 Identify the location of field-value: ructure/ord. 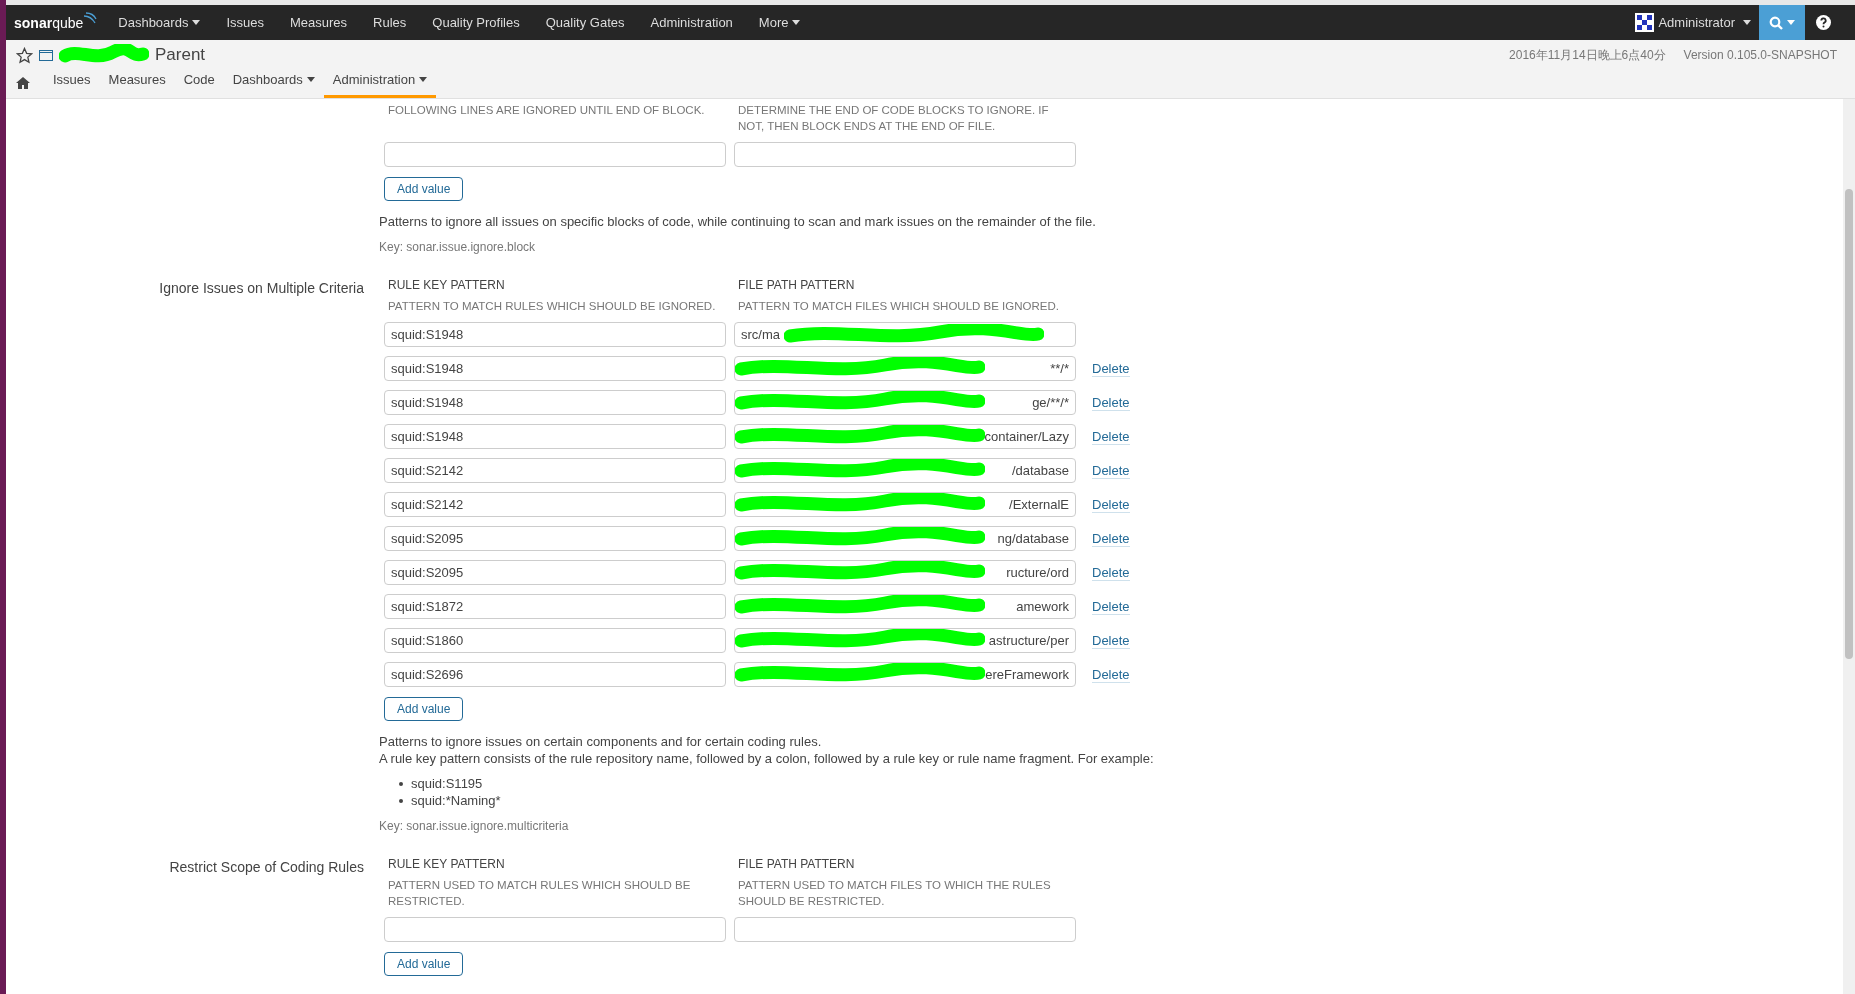
(1037, 572).